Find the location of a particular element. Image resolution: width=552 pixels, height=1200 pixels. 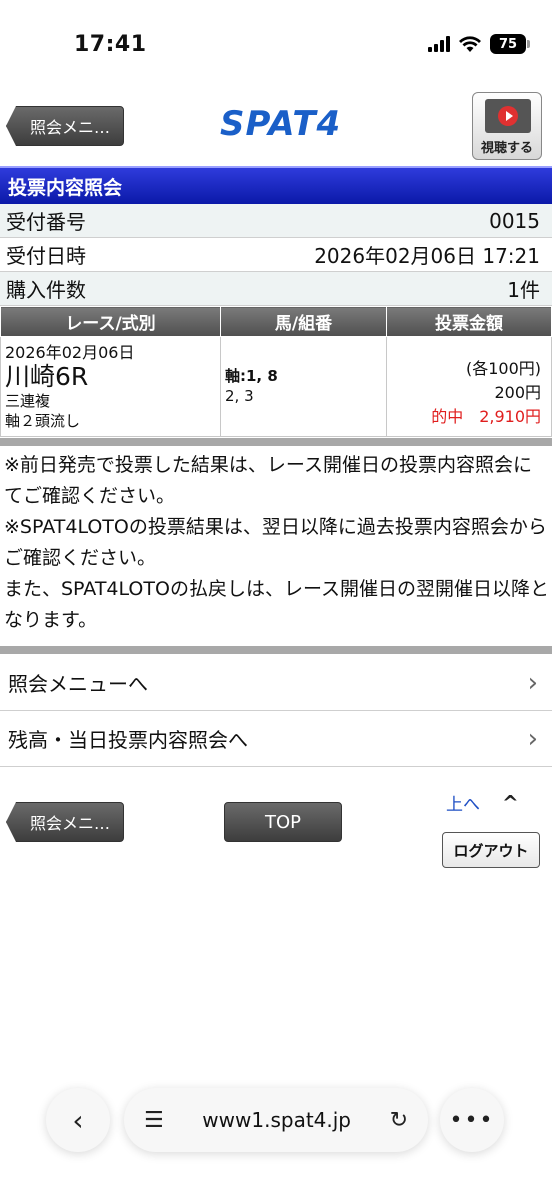

bet-method: 軸２頭流し is located at coordinates (43, 421).